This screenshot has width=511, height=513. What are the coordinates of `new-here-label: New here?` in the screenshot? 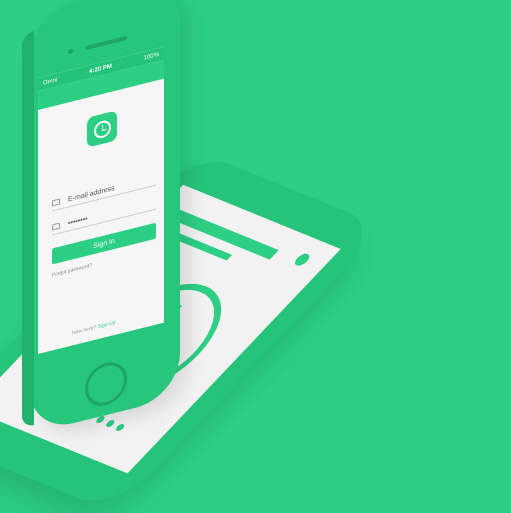 It's located at (84, 330).